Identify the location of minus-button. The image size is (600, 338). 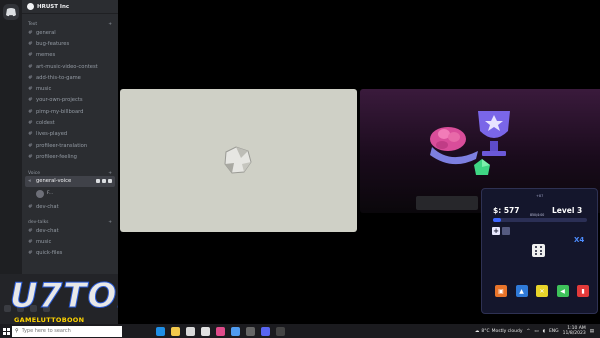
(506, 231).